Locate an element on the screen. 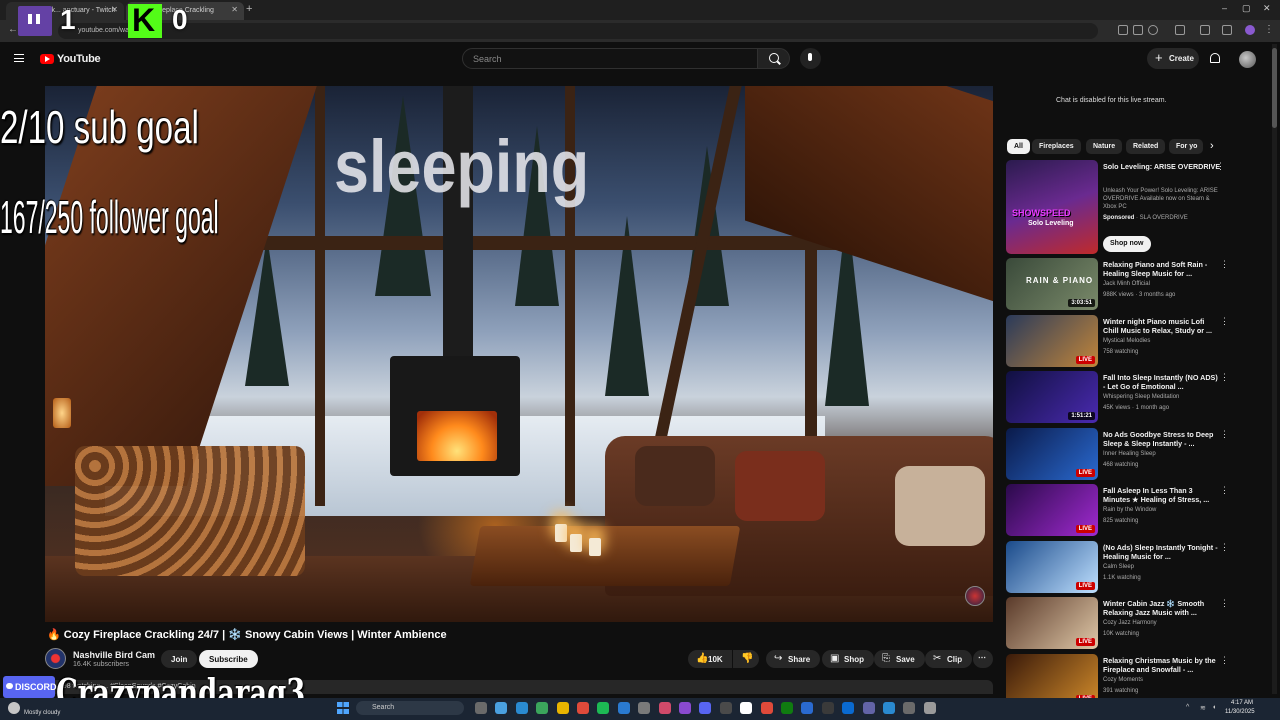  page-scrollbar is located at coordinates (1274, 369).